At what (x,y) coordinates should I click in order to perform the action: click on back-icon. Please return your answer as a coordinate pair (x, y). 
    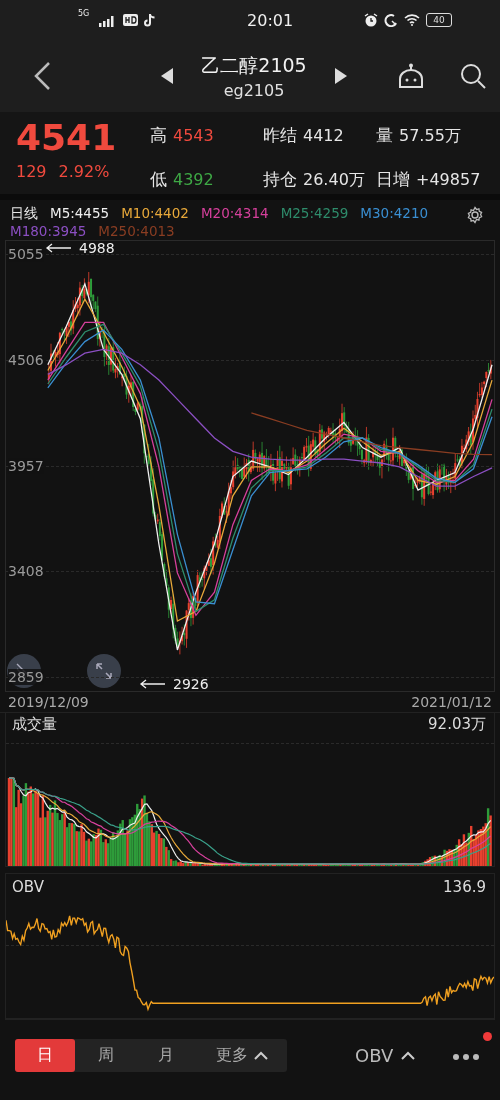
    Looking at the image, I should click on (42, 76).